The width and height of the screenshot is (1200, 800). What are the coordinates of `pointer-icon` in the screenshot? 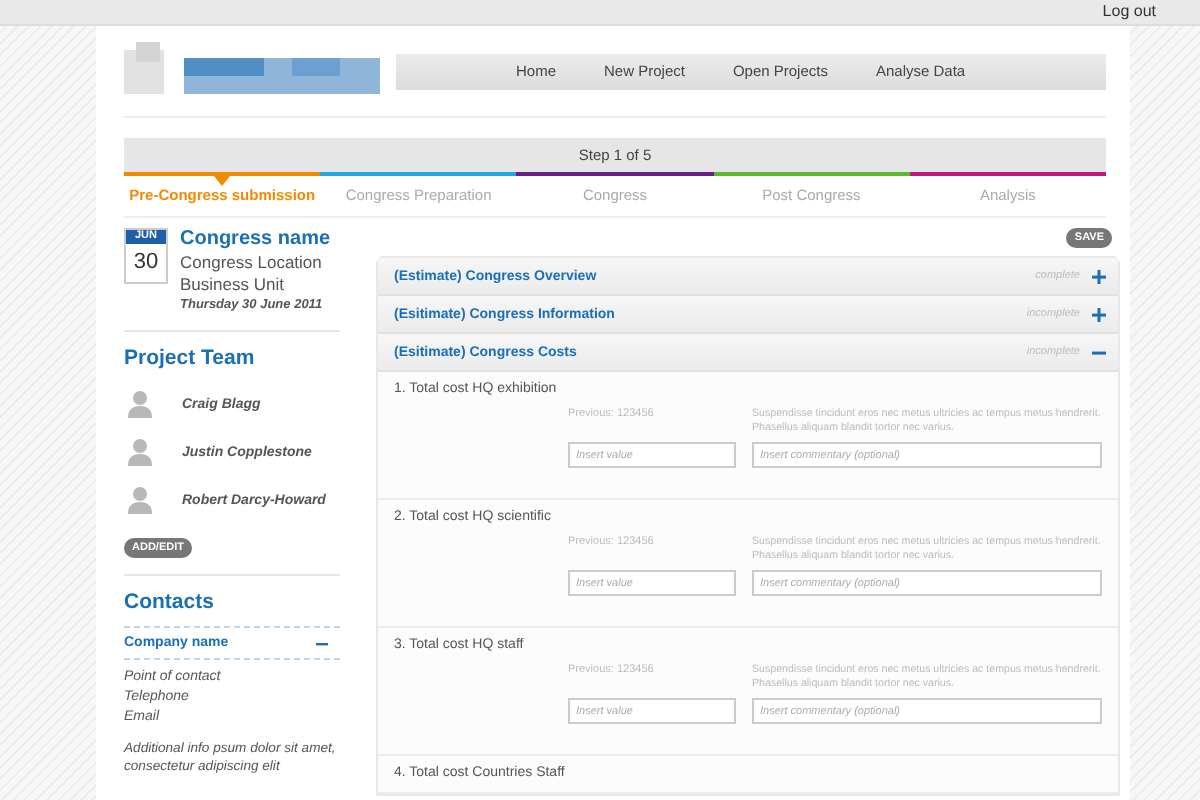 It's located at (222, 181).